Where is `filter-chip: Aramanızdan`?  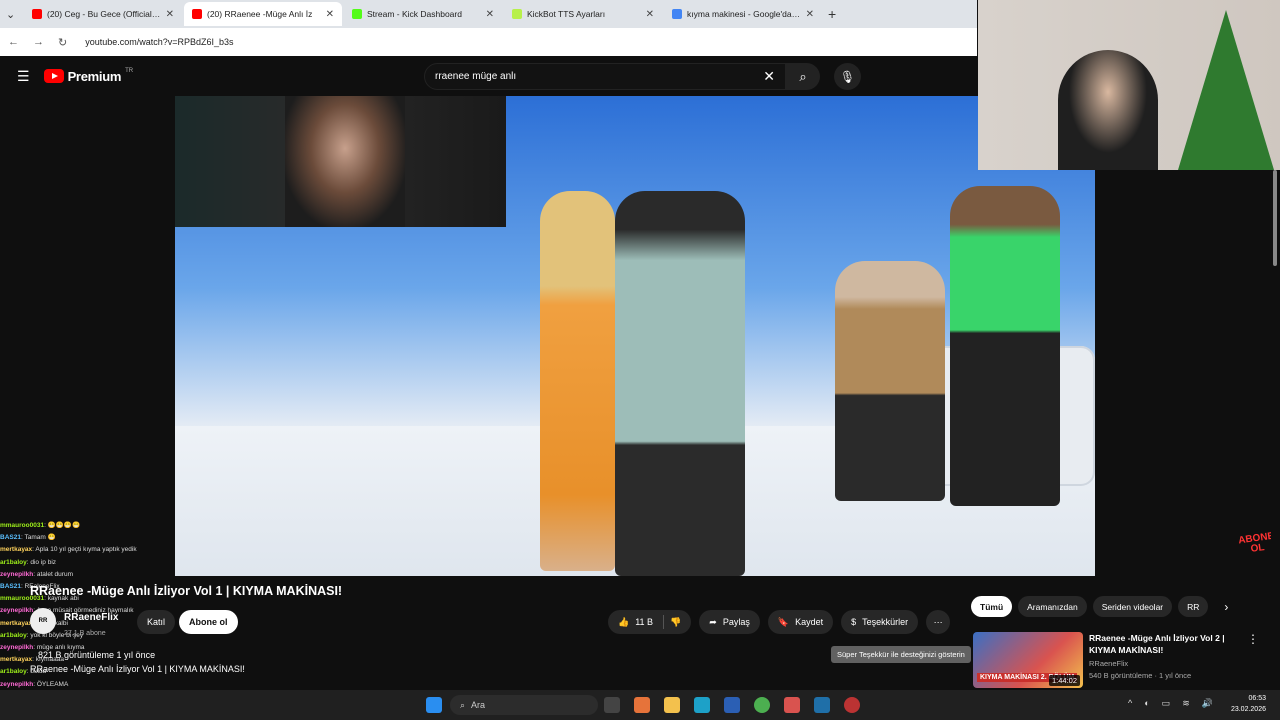 filter-chip: Aramanızdan is located at coordinates (1052, 606).